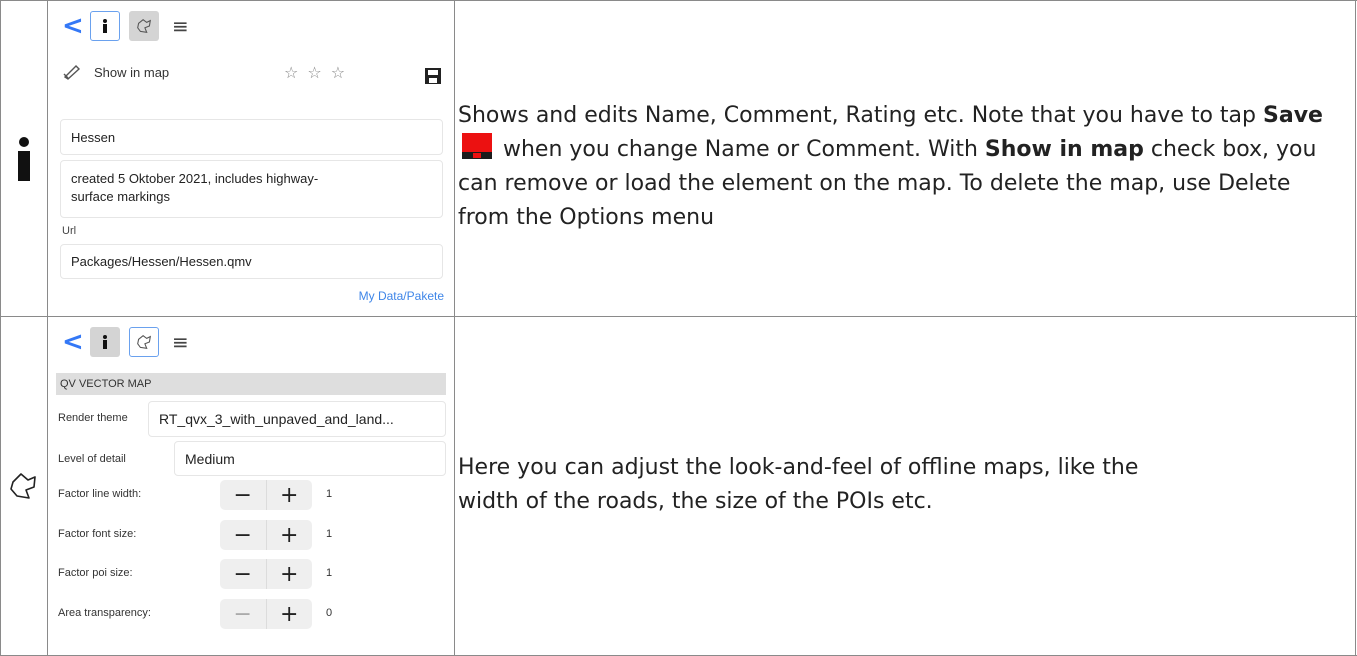 This screenshot has width=1357, height=656. I want to click on row-info-icon, so click(24, 158).